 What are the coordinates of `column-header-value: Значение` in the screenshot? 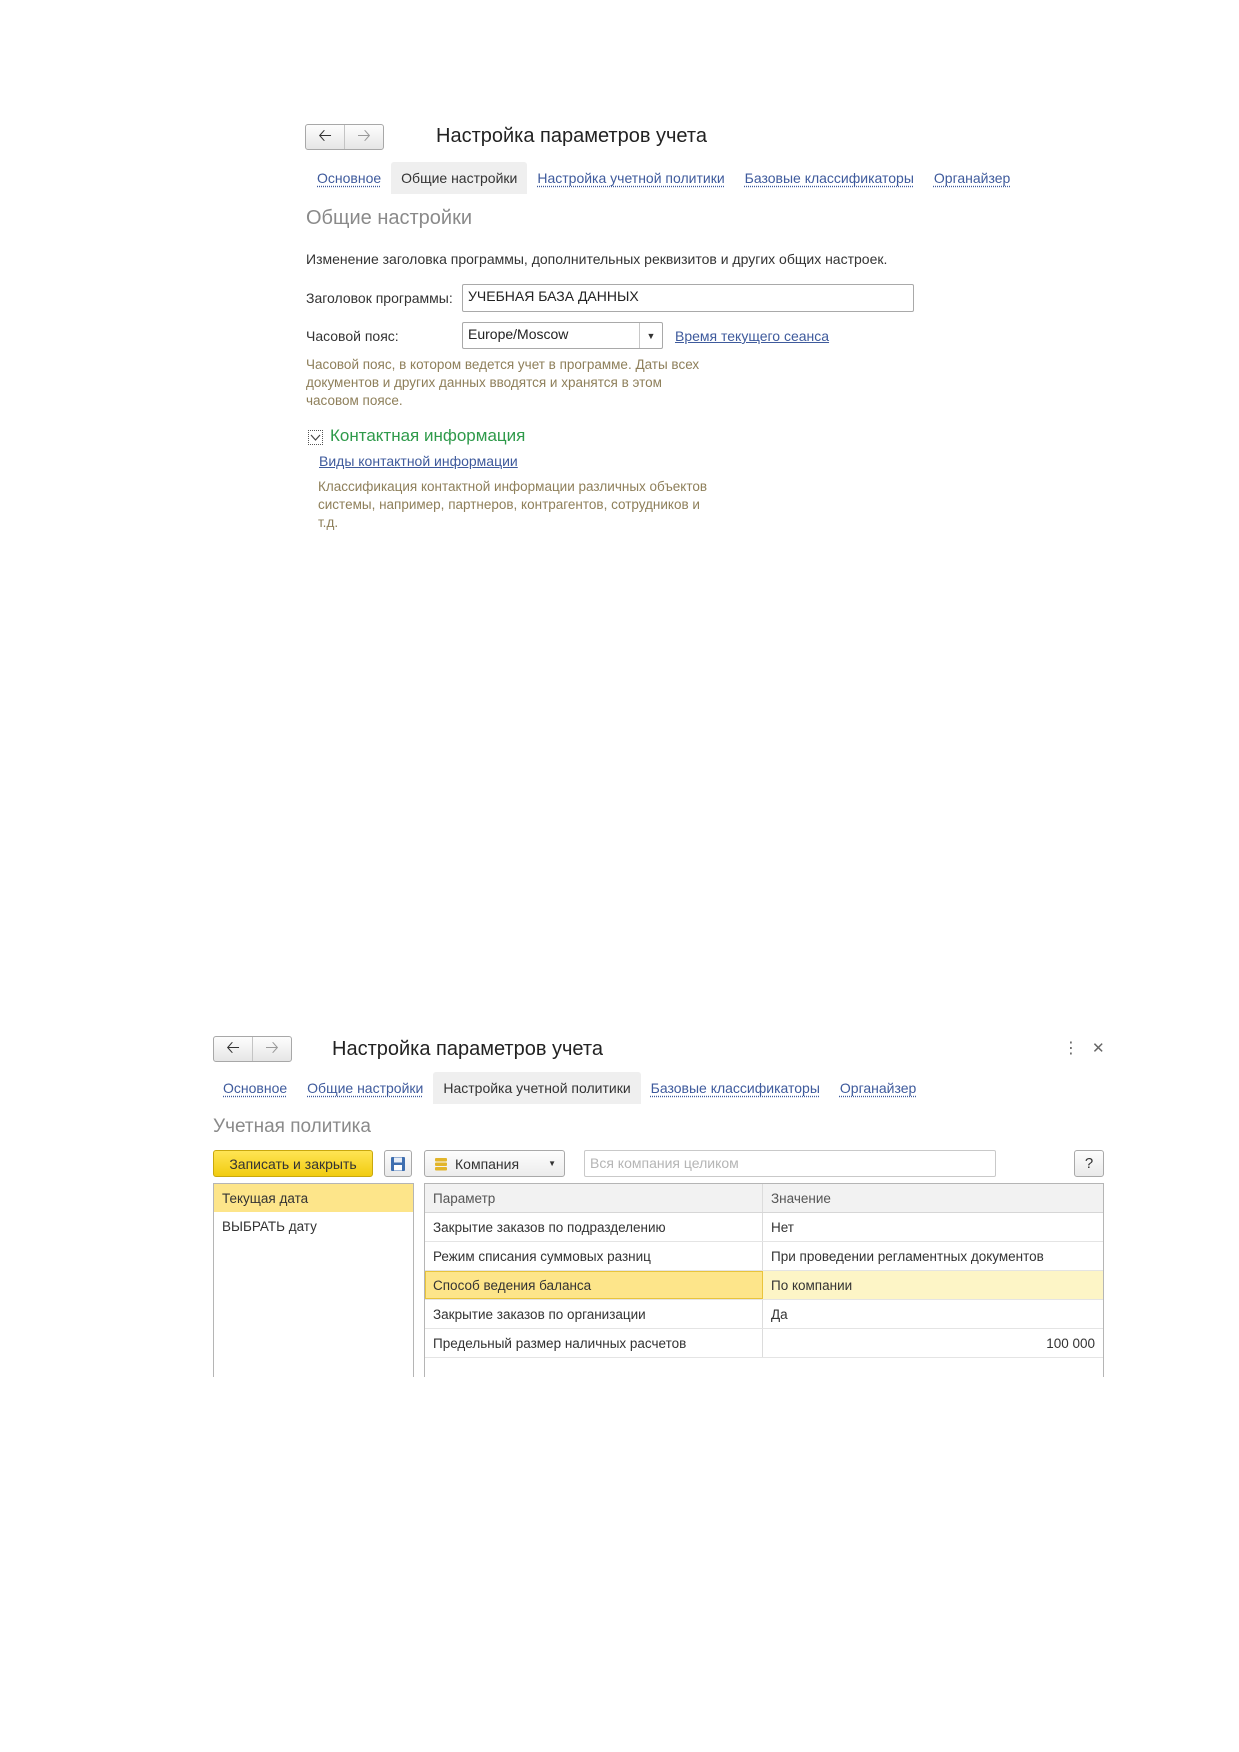 It's located at (933, 1198).